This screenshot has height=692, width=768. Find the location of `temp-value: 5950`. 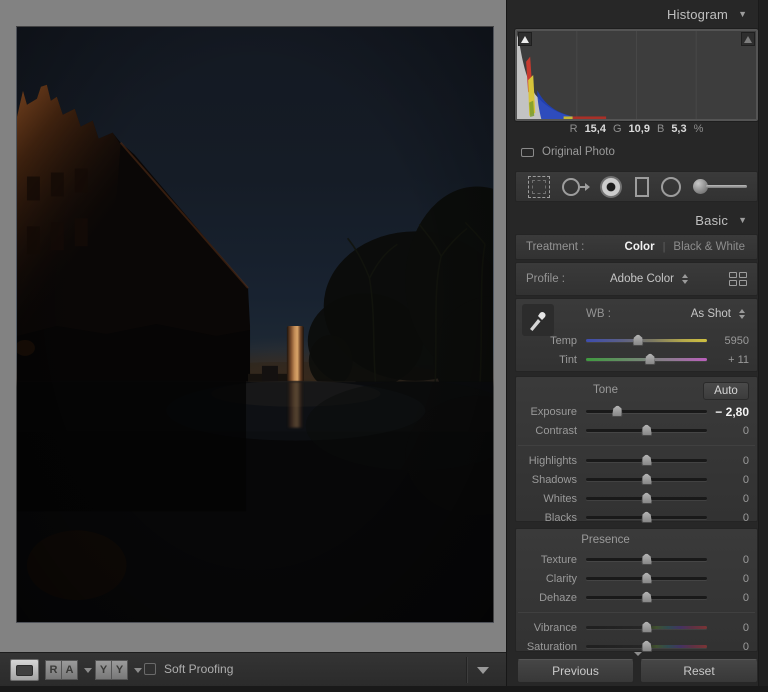

temp-value: 5950 is located at coordinates (728, 341).